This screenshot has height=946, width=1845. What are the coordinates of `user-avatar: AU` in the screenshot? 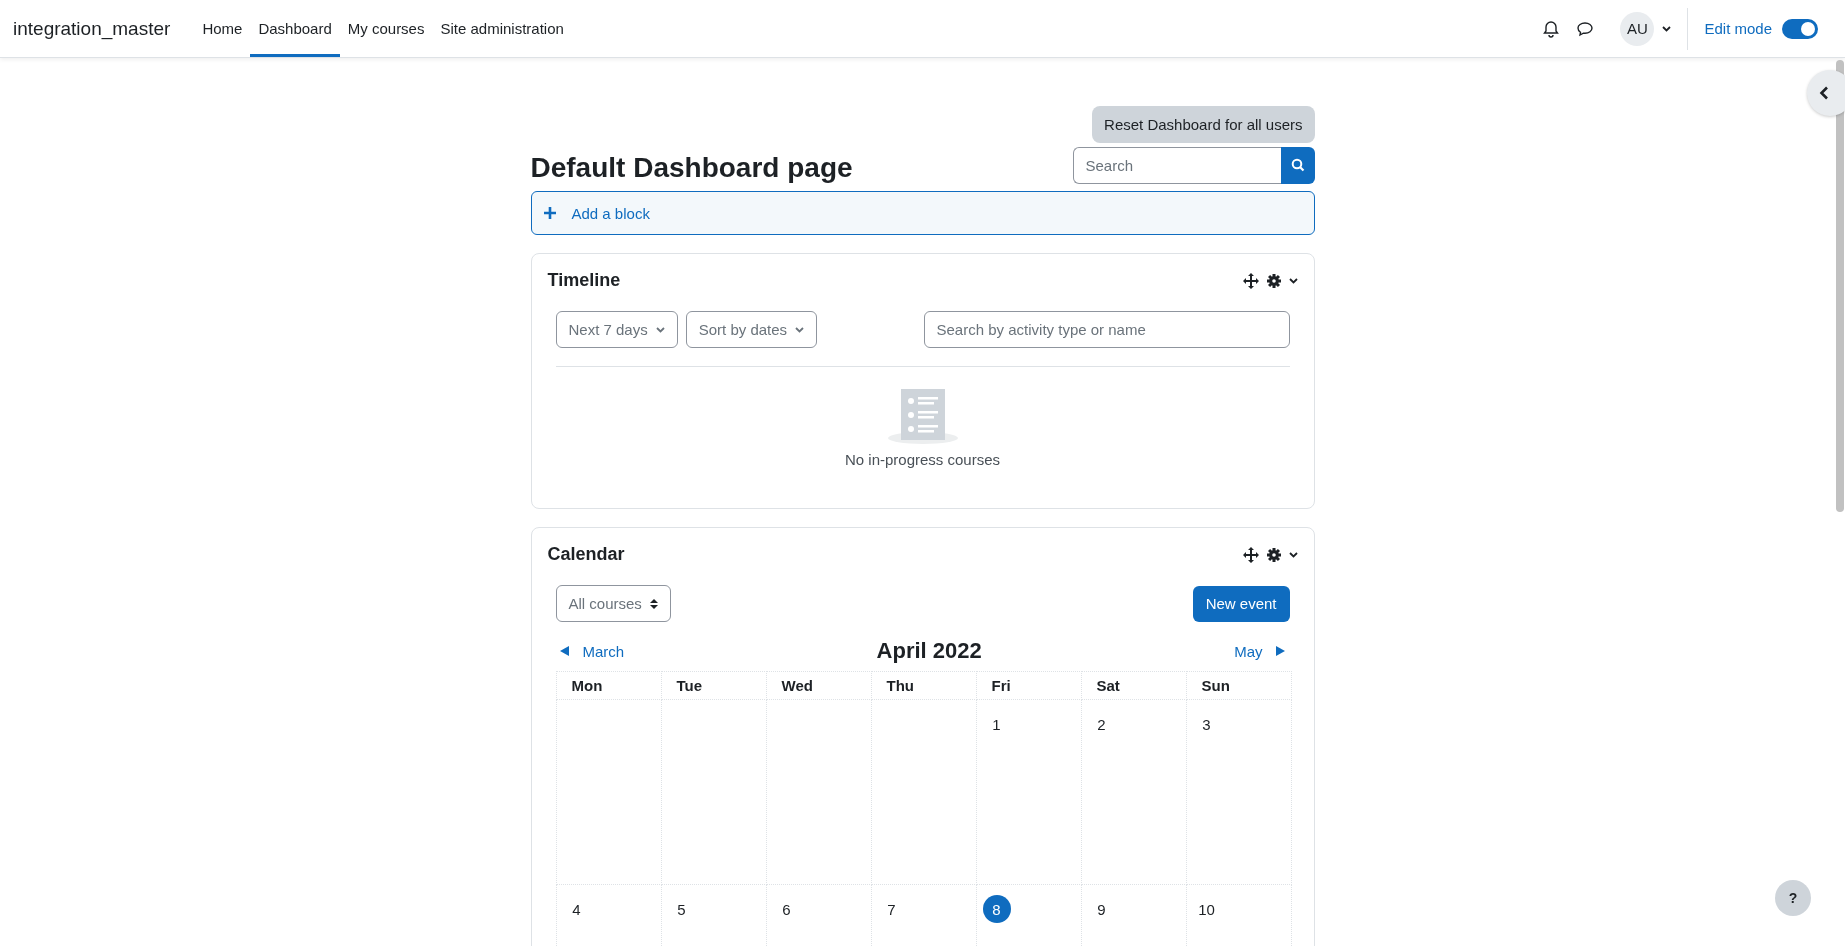 It's located at (1637, 28).